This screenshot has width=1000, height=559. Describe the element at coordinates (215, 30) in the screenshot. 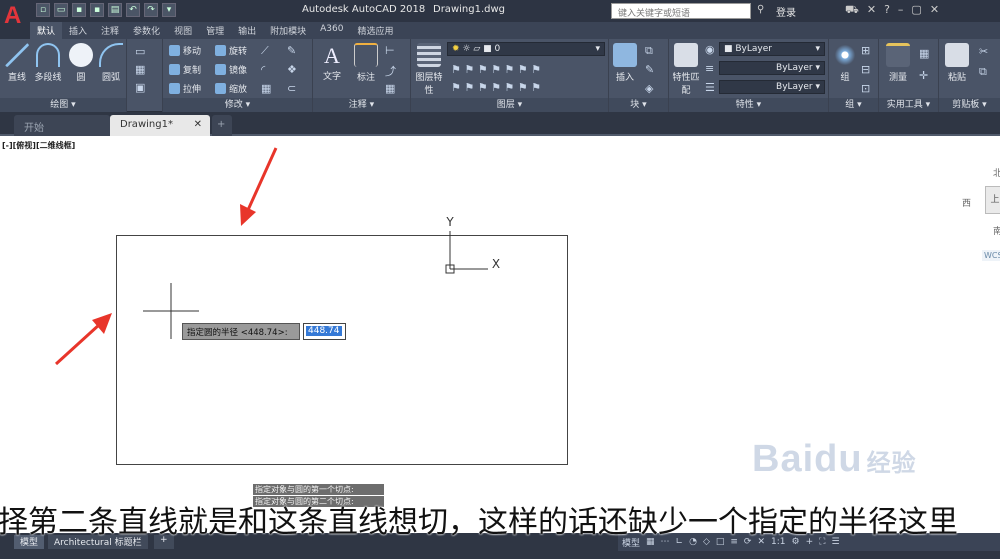

I see `tab-manage: 管理` at that location.